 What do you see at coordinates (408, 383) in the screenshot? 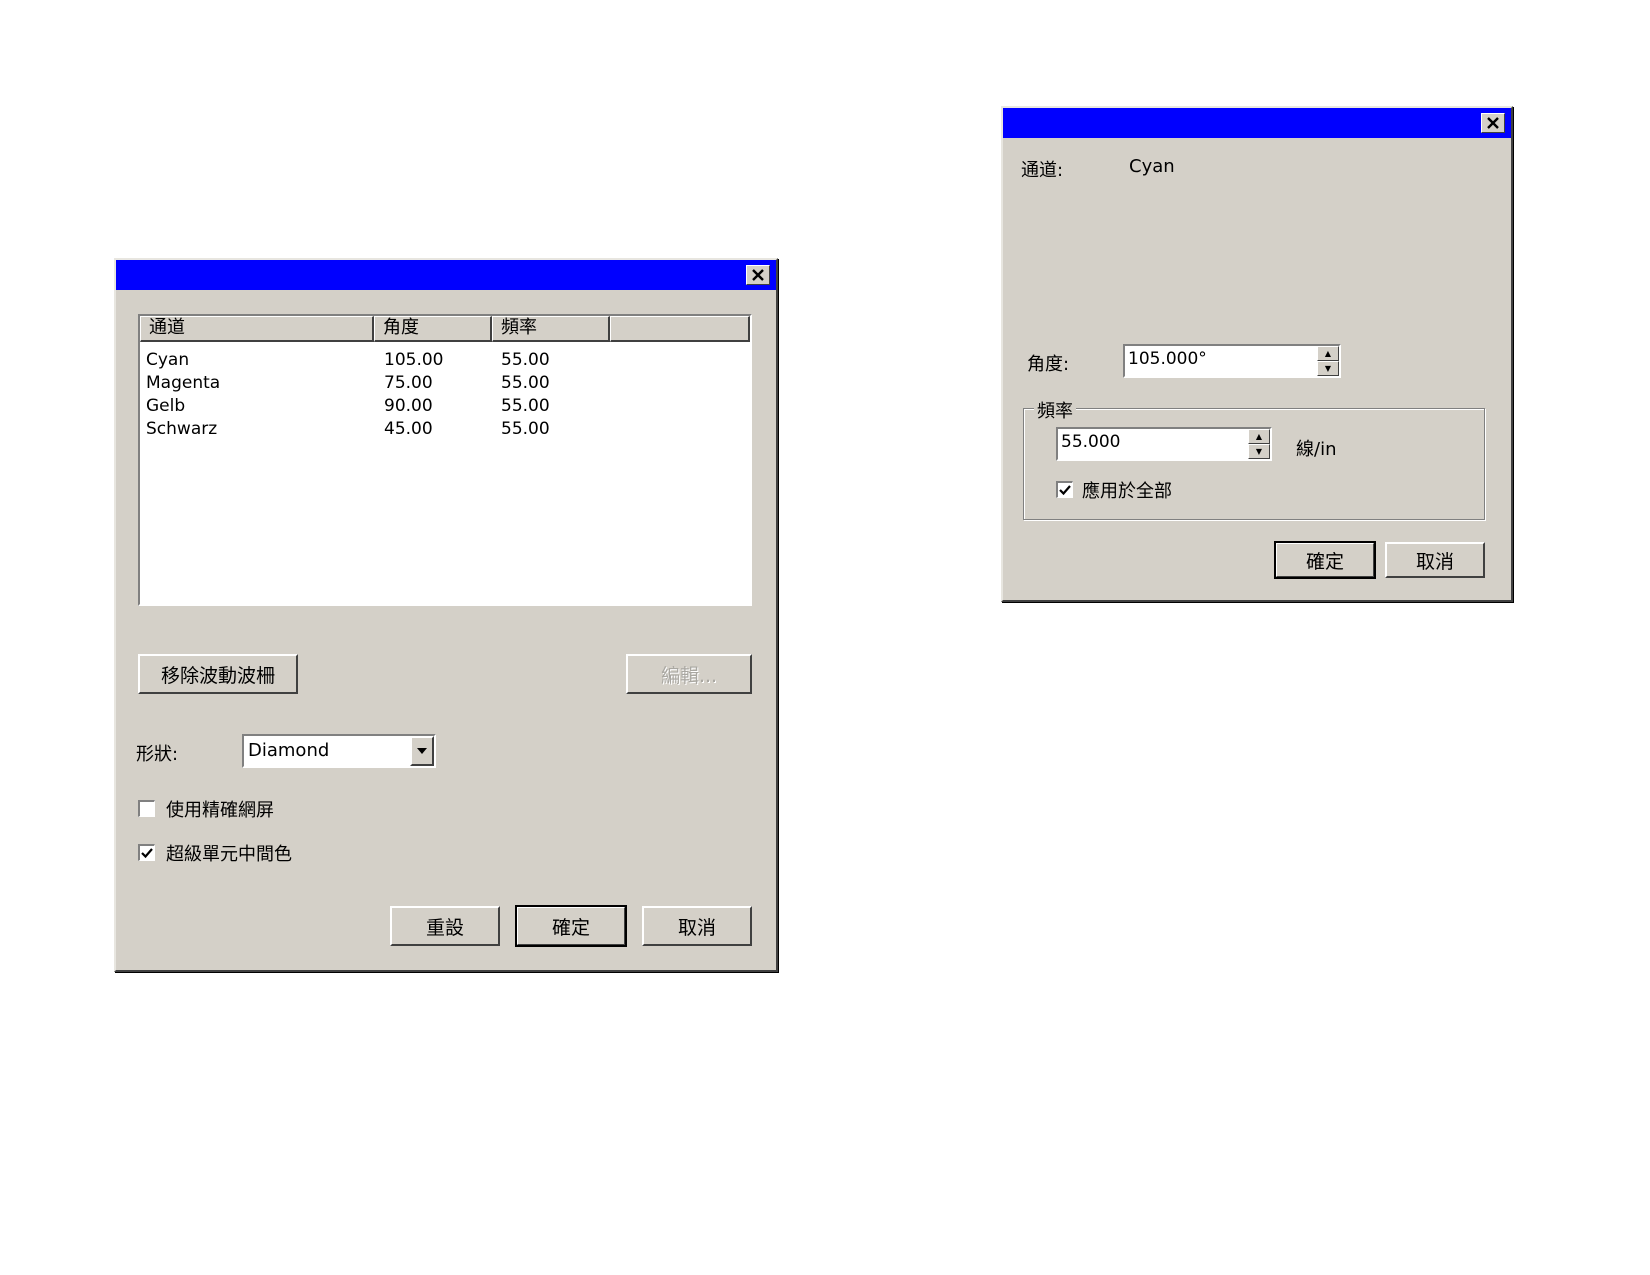
I see `angle-cell: 75.00` at bounding box center [408, 383].